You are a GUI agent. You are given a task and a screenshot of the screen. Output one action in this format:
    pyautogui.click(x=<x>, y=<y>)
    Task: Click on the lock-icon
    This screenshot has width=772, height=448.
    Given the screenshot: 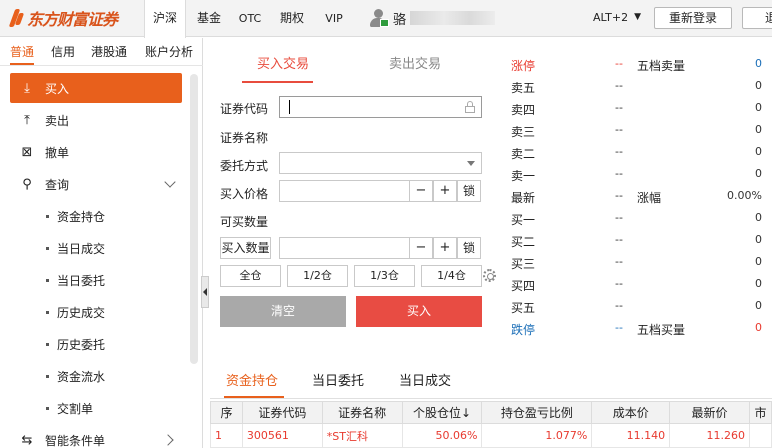 What is the action you would take?
    pyautogui.click(x=470, y=107)
    